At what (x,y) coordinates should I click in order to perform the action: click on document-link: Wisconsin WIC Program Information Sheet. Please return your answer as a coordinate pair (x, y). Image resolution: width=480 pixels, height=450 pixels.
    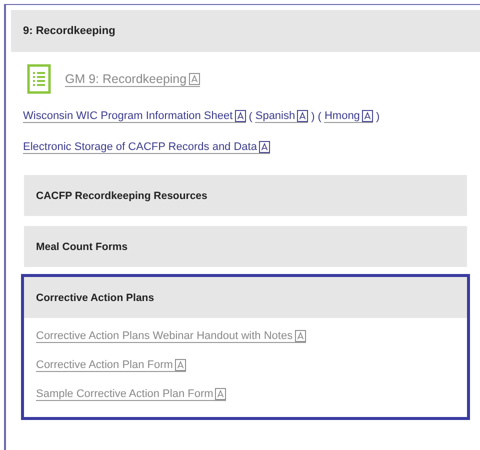
    Looking at the image, I should click on (134, 116).